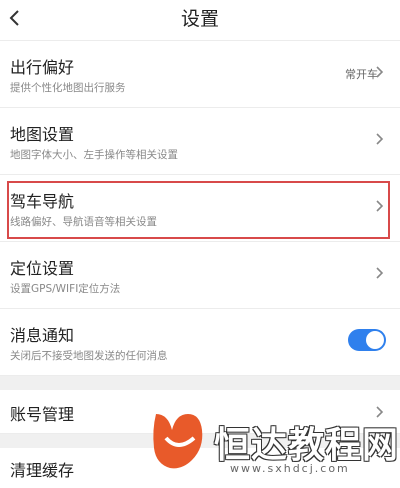 The width and height of the screenshot is (400, 488). Describe the element at coordinates (200, 141) in the screenshot. I see `setting-map-settings: 地图设置 地图字体大小、左手操作等相关设置` at that location.